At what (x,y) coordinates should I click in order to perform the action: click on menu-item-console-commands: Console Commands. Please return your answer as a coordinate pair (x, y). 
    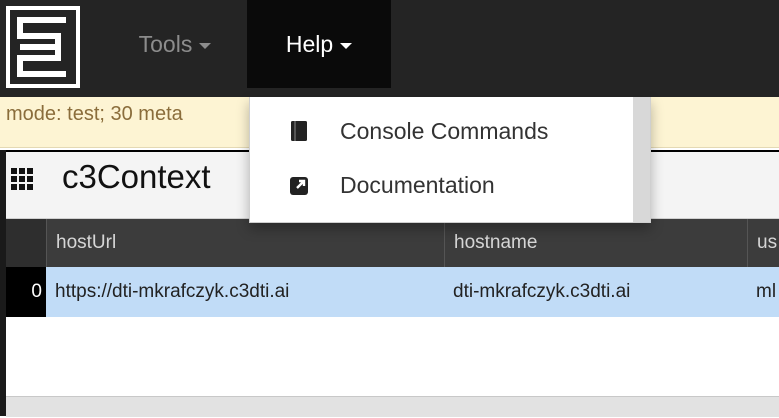
    Looking at the image, I should click on (442, 131).